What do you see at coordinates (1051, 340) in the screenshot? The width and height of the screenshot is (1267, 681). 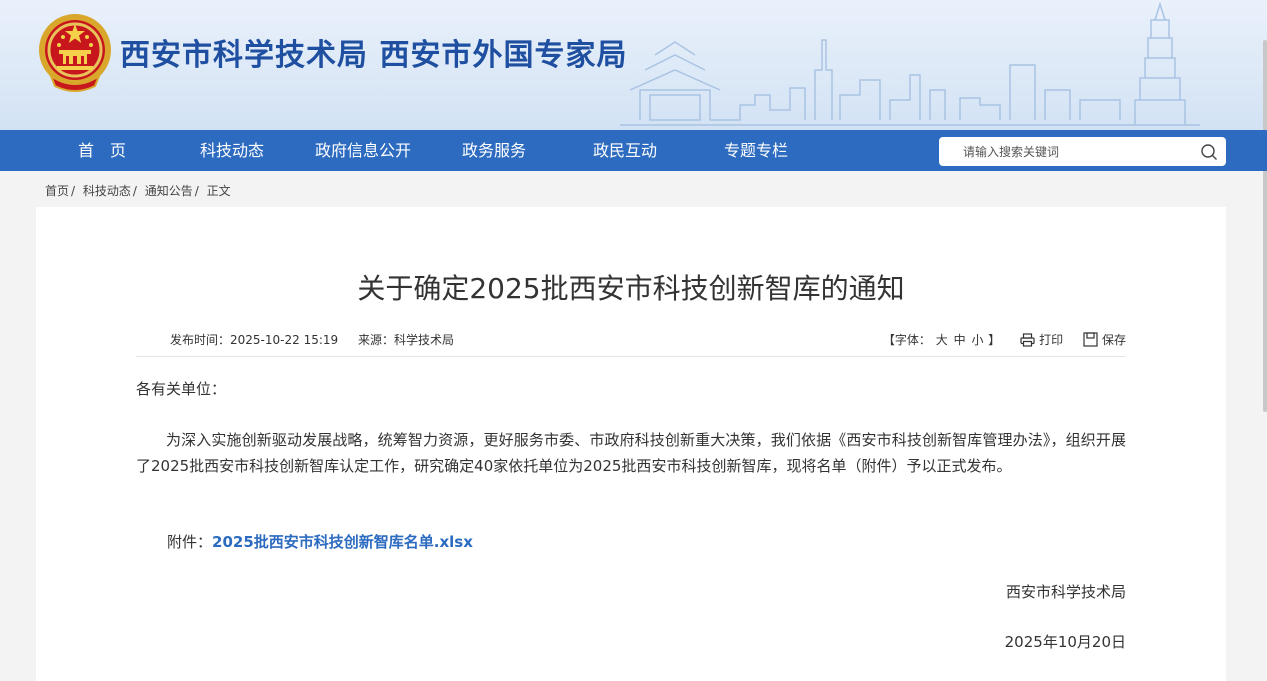 I see `print-label: 打印` at bounding box center [1051, 340].